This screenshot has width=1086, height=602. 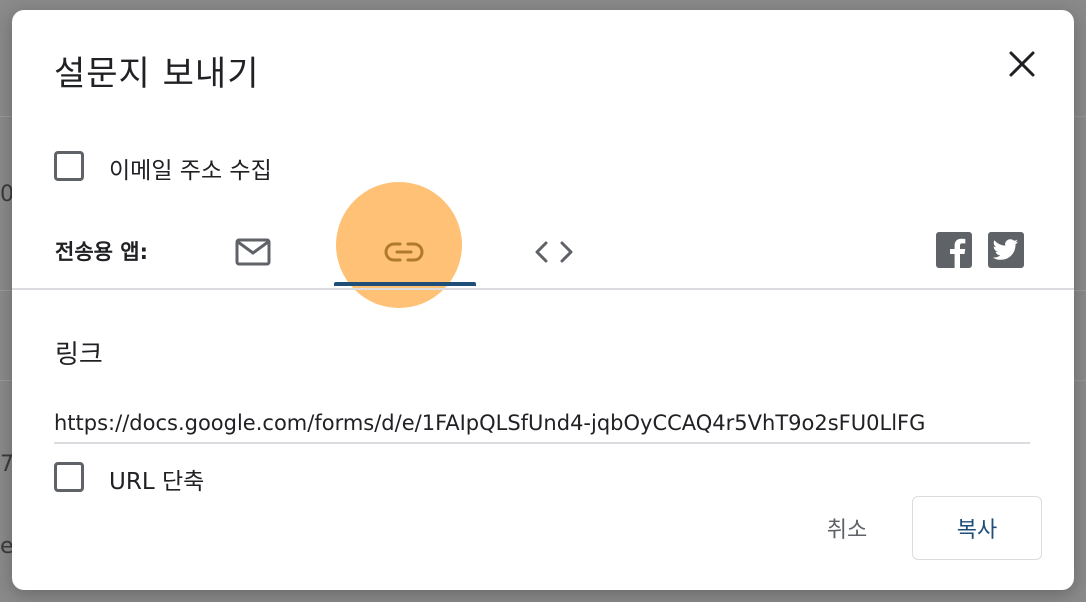 I want to click on tab-email, so click(x=253, y=252).